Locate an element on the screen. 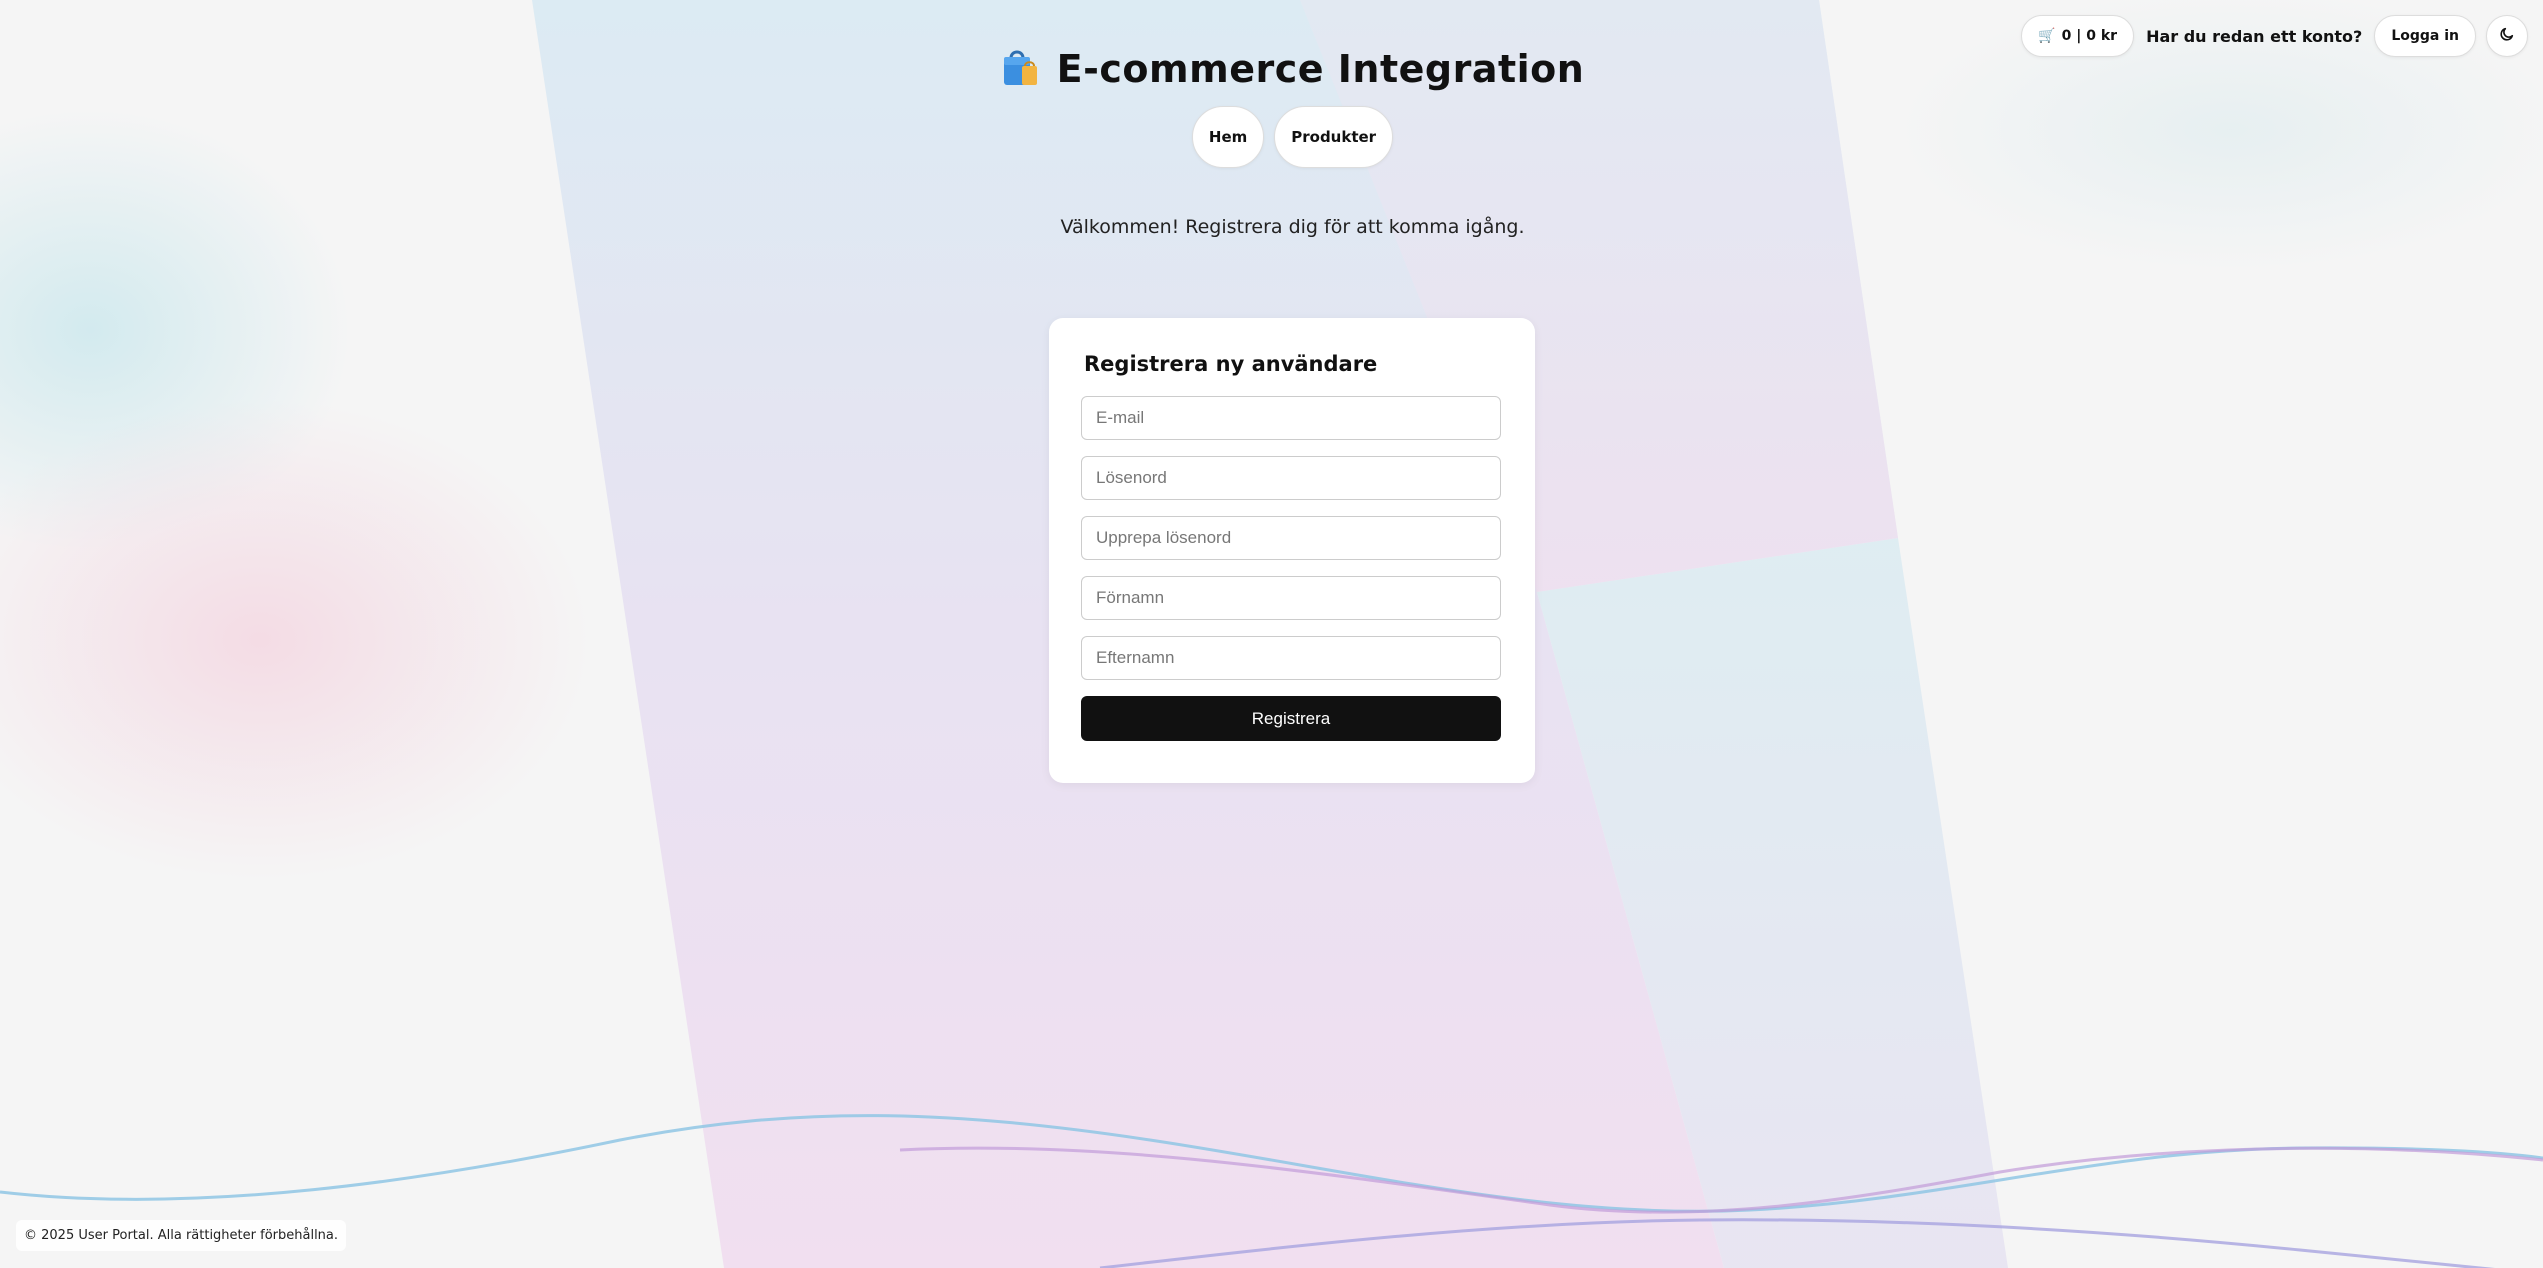 The image size is (2543, 1268). cart-summary: 0 | 0 kr is located at coordinates (2089, 36).